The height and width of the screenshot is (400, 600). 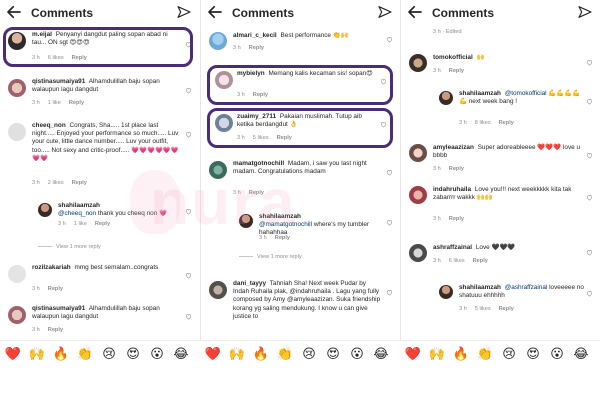 What do you see at coordinates (49, 125) in the screenshot?
I see `comment-username: cheeq_non` at bounding box center [49, 125].